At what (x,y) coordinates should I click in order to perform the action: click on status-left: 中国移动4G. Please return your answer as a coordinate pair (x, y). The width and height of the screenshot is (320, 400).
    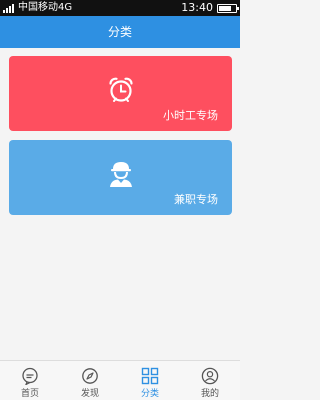
    Looking at the image, I should click on (37, 8).